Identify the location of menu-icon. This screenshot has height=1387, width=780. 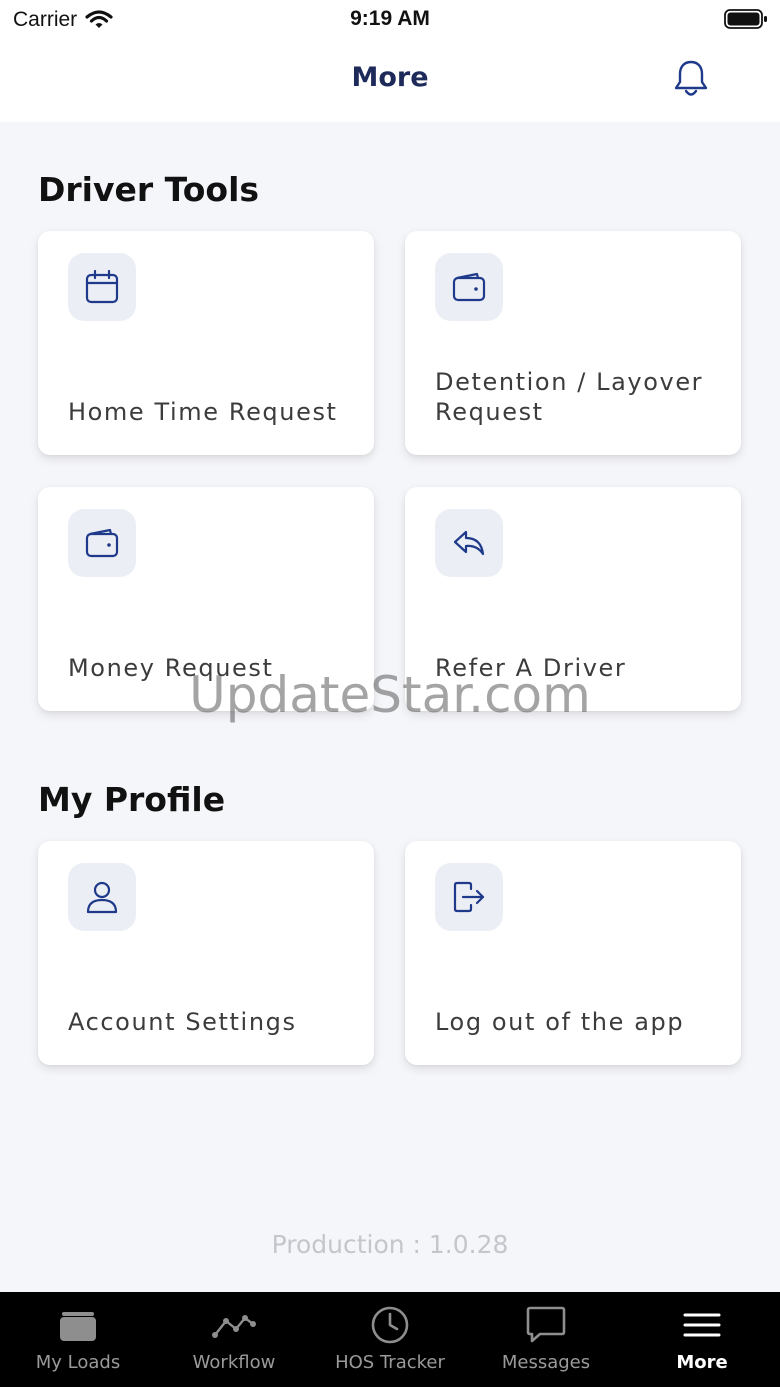
(702, 1325).